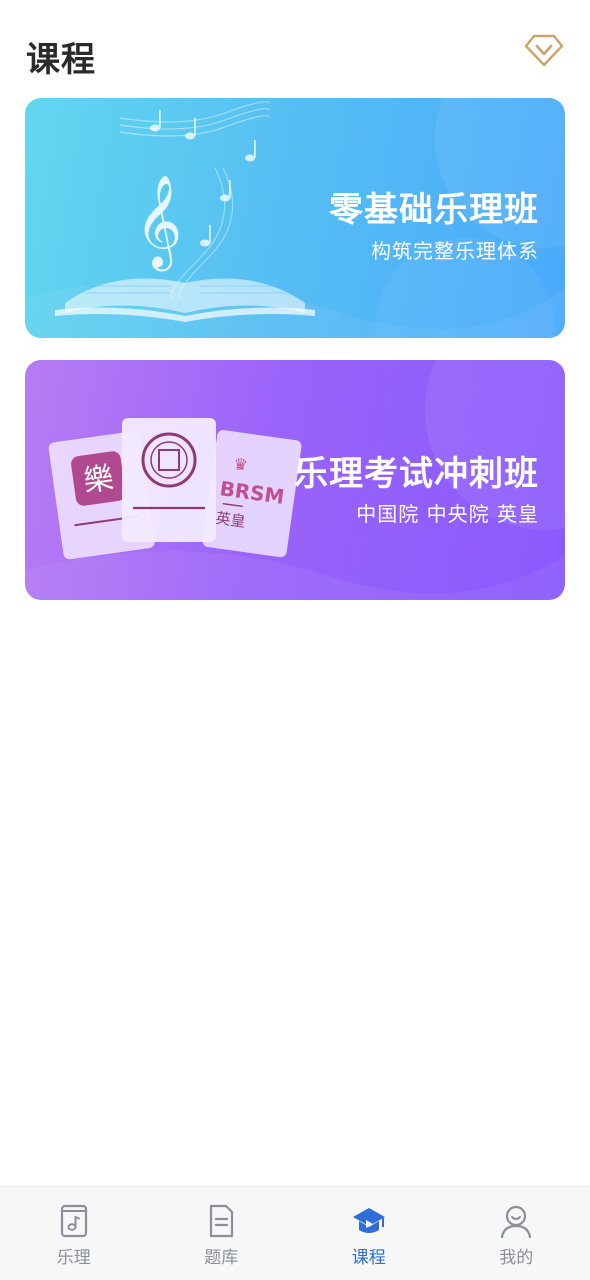 The width and height of the screenshot is (590, 1280). What do you see at coordinates (368, 1258) in the screenshot?
I see `tab-label: 课程` at bounding box center [368, 1258].